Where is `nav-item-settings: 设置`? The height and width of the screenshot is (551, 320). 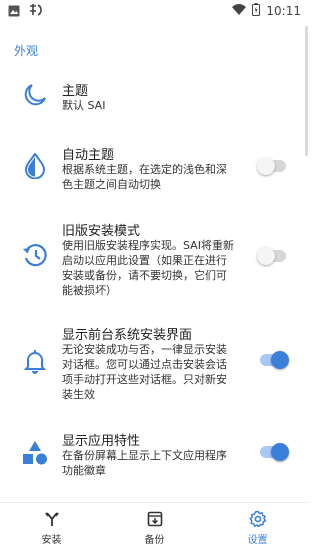 nav-item-settings: 设置 is located at coordinates (257, 527).